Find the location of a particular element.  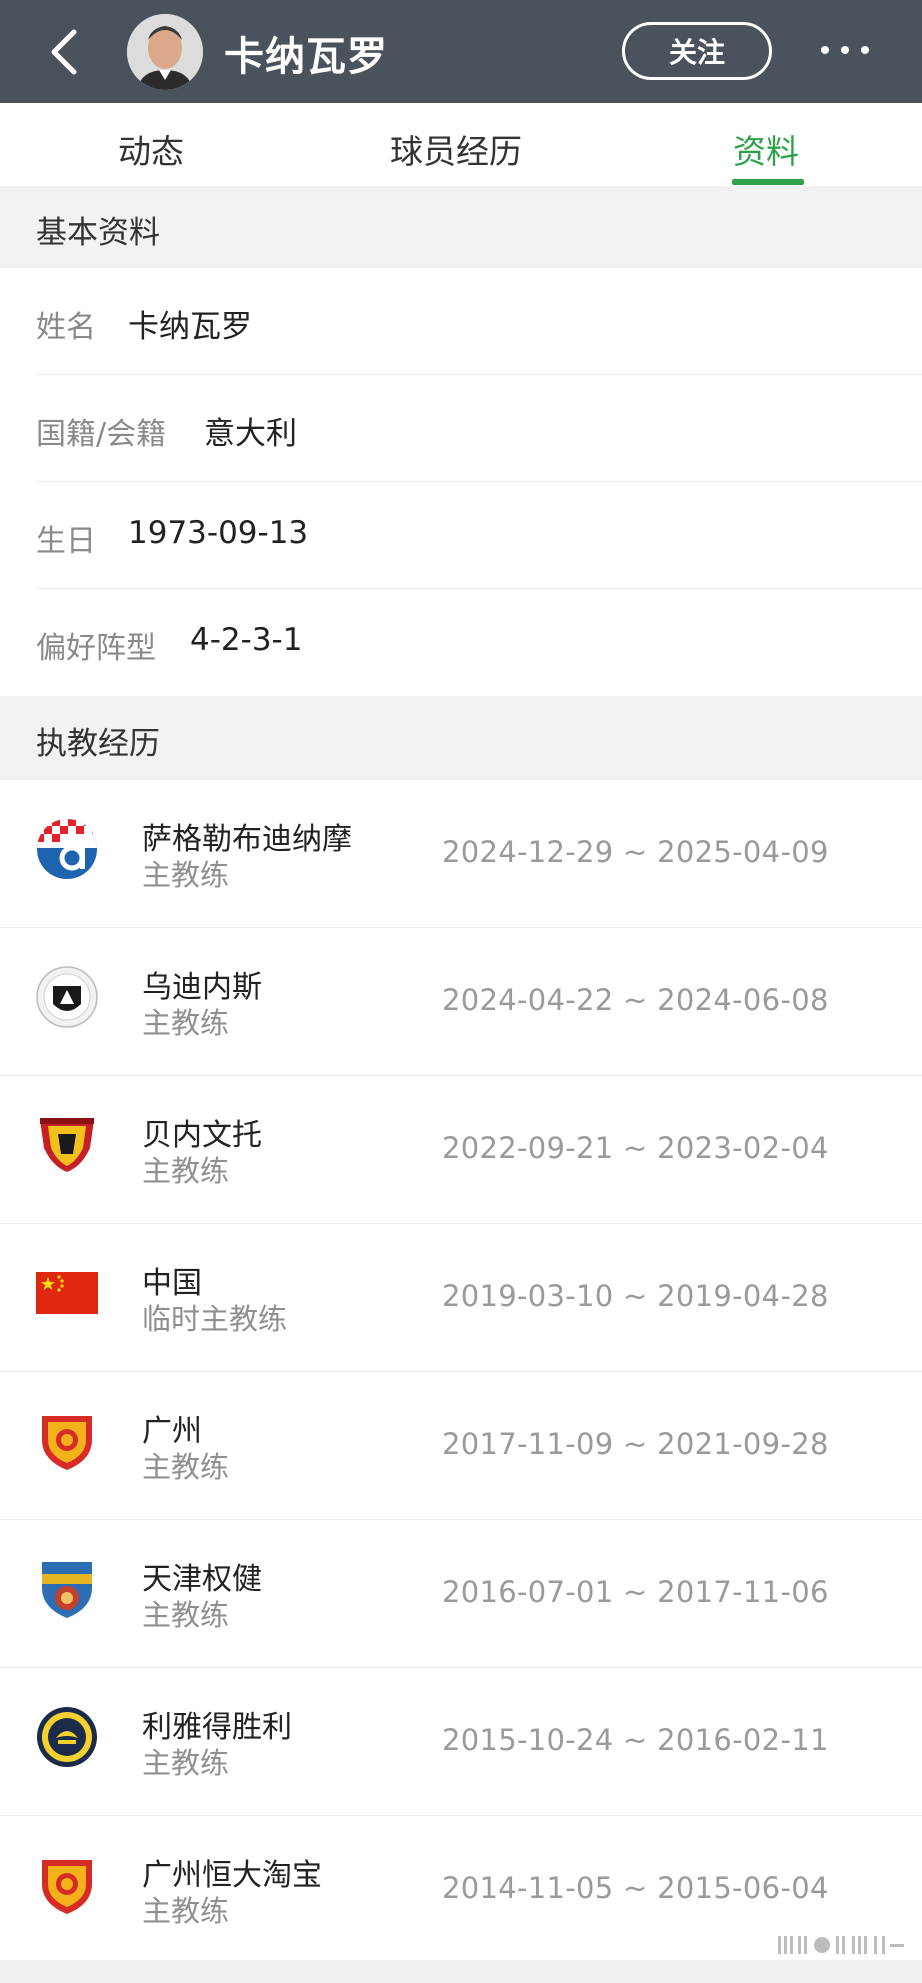

dinamo-zagreb-logo is located at coordinates (67, 849).